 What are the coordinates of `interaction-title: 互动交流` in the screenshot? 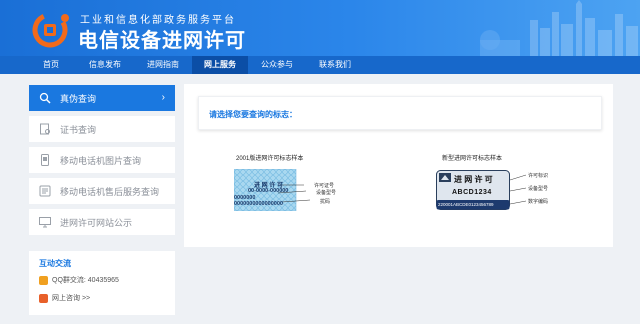 It's located at (55, 263).